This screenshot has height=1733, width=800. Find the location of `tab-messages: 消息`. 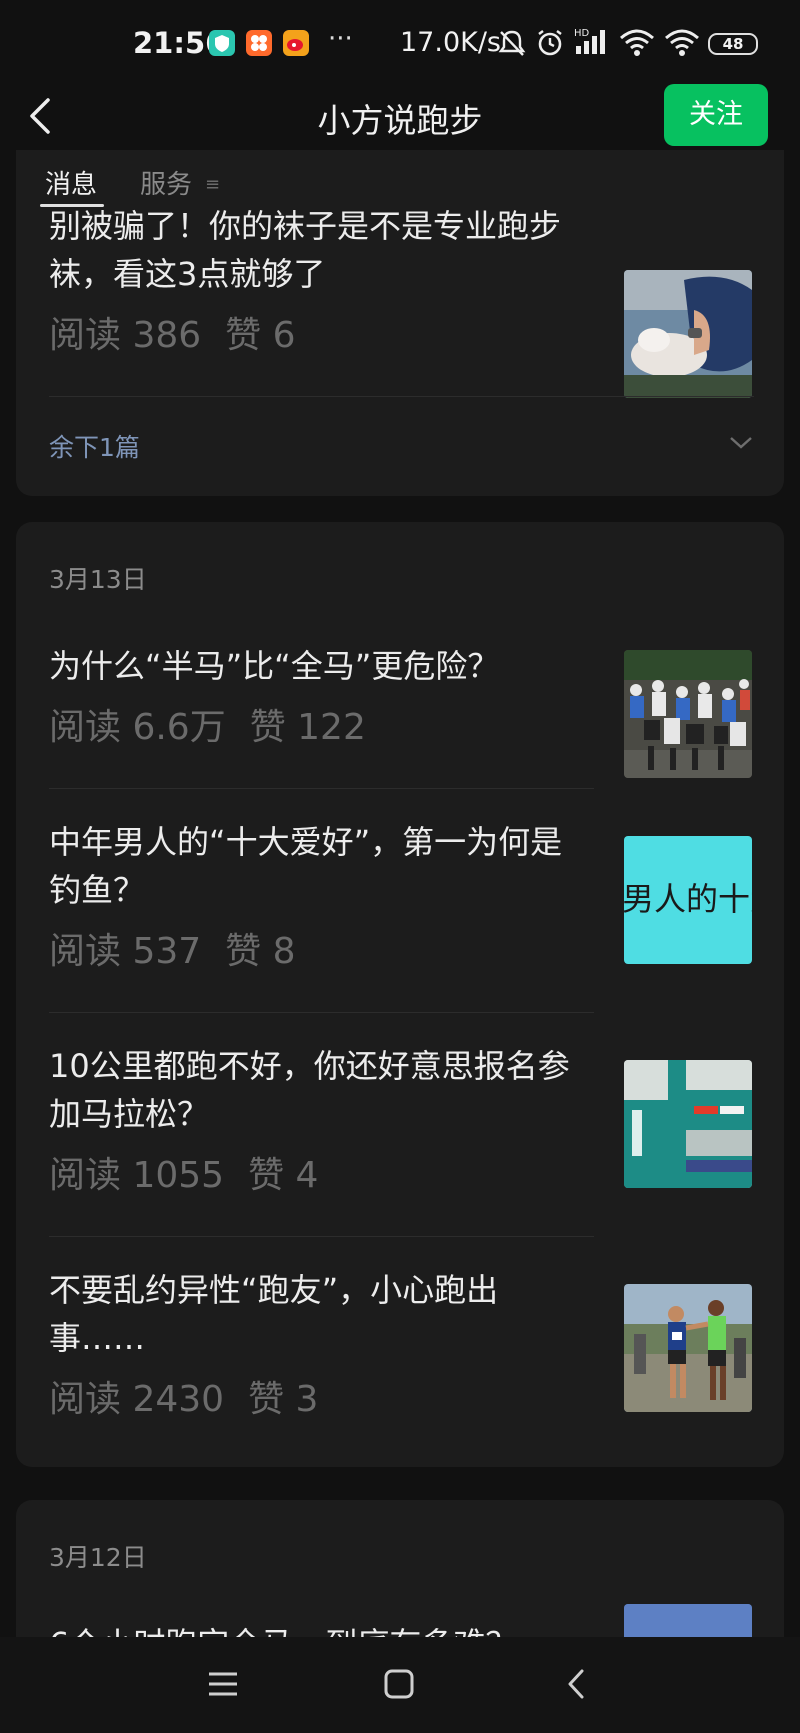

tab-messages: 消息 is located at coordinates (71, 182).